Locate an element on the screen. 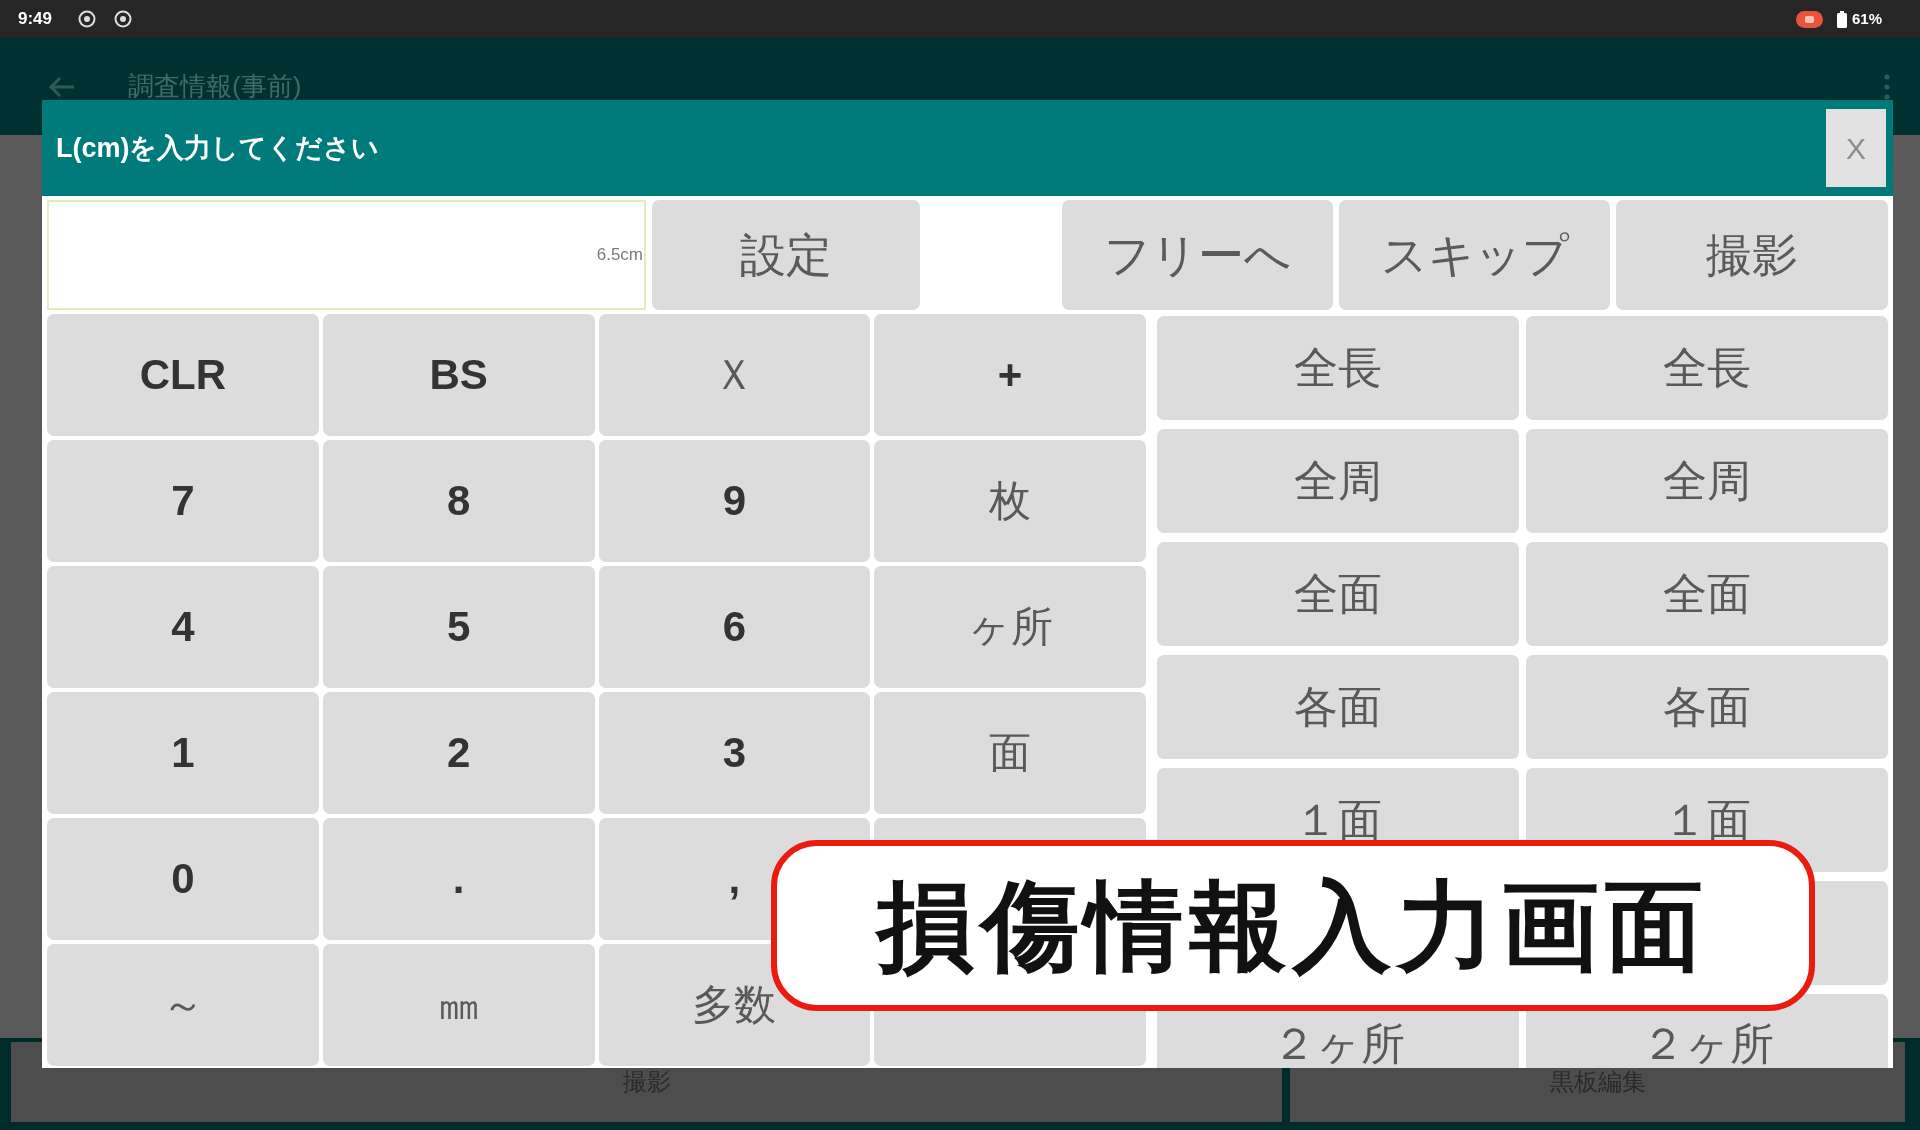  dialog-title: L(cm)を入力してください is located at coordinates (218, 148).